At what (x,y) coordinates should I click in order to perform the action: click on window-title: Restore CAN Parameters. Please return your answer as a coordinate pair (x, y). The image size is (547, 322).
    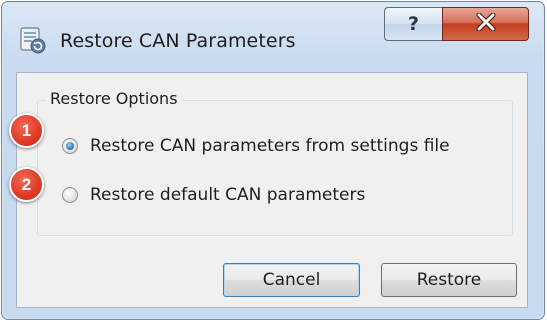
    Looking at the image, I should click on (178, 41).